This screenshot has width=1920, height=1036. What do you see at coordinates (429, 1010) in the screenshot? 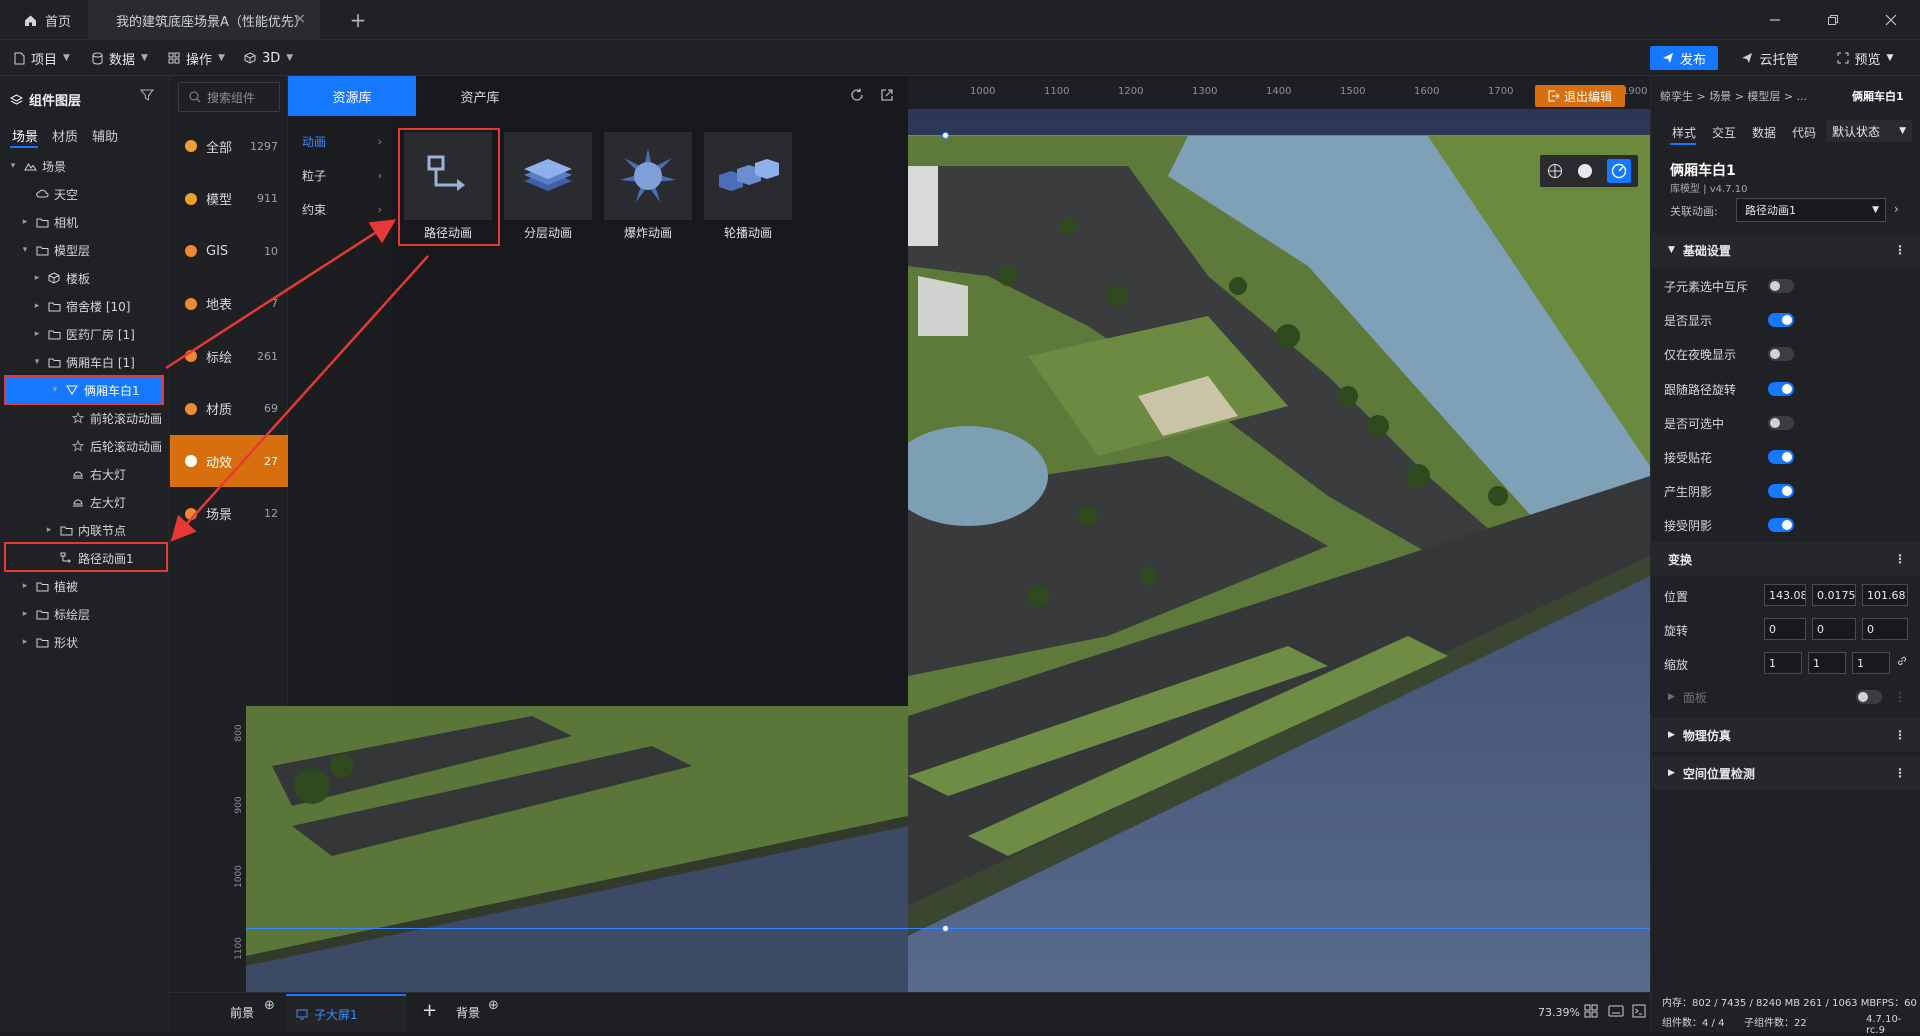
I see `add-screen-button: +` at bounding box center [429, 1010].